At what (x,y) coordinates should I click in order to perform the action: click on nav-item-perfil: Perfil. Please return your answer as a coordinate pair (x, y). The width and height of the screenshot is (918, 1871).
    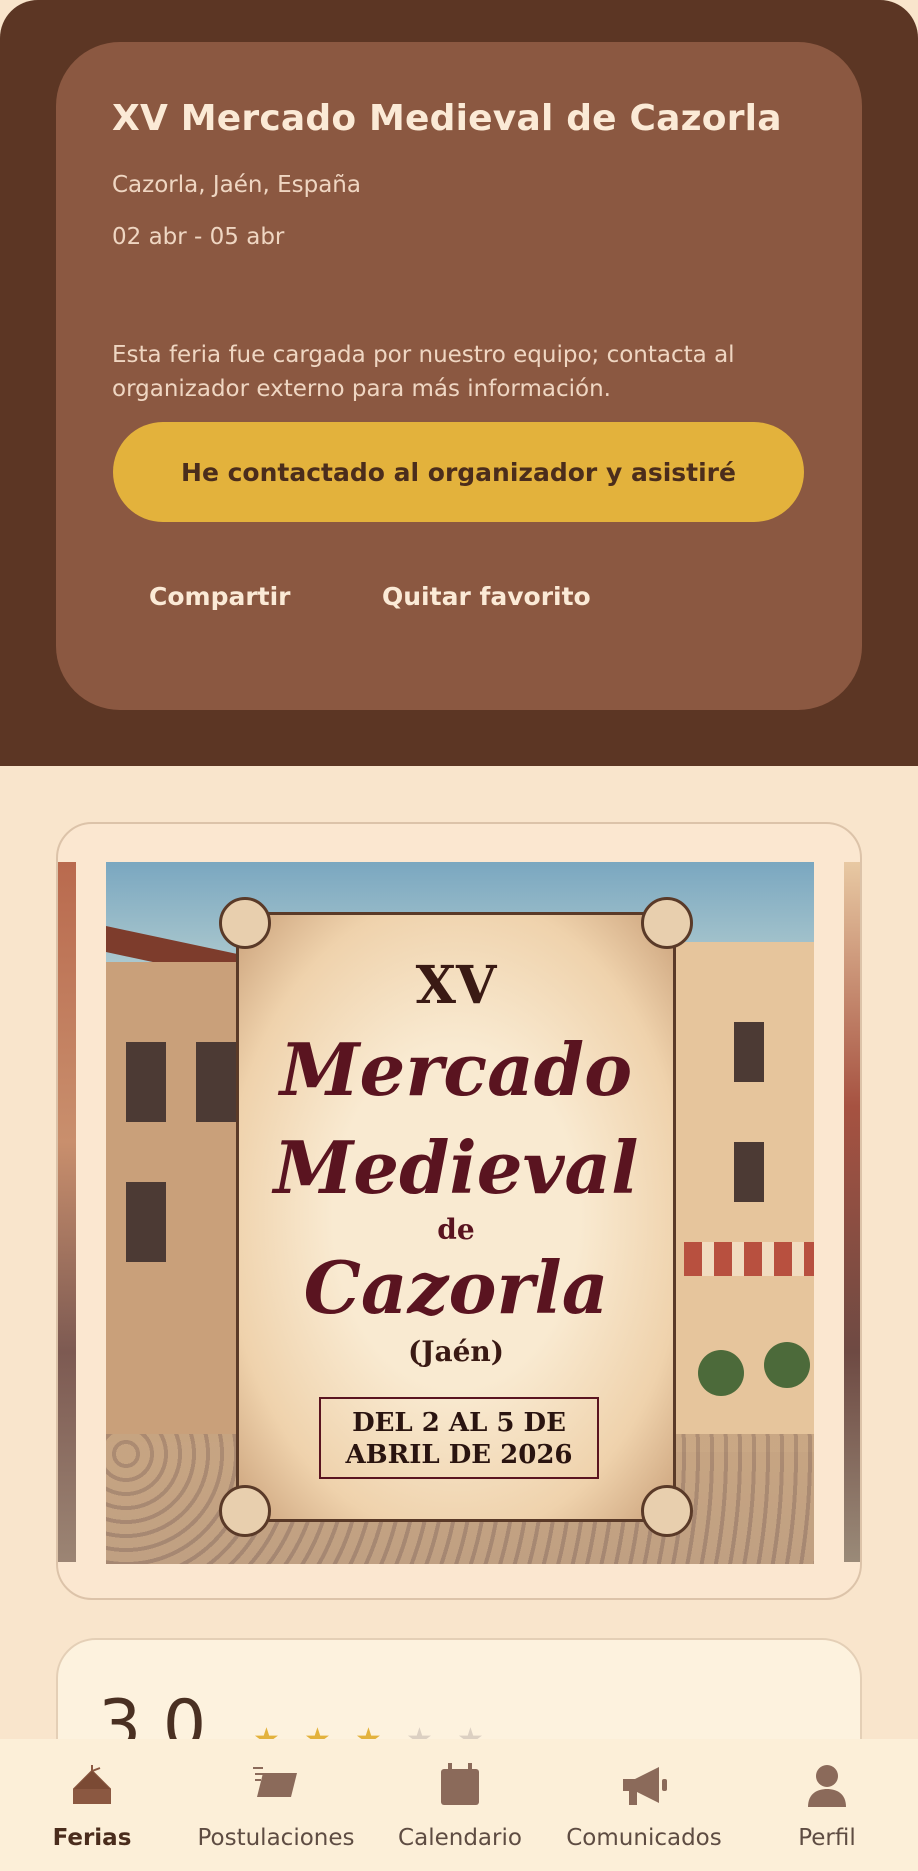
    Looking at the image, I should click on (827, 1805).